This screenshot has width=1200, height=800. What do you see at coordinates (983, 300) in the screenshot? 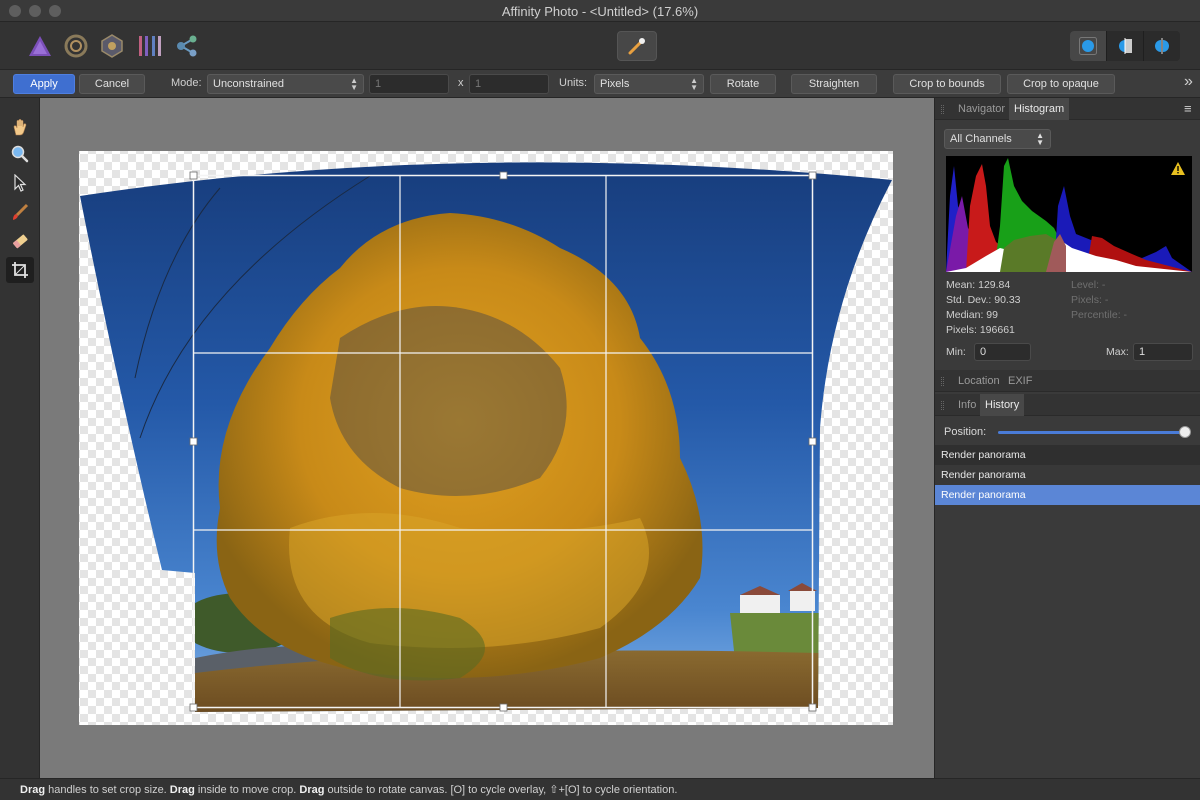
I see `histogram-stddev: Std. Dev.: 90.33` at bounding box center [983, 300].